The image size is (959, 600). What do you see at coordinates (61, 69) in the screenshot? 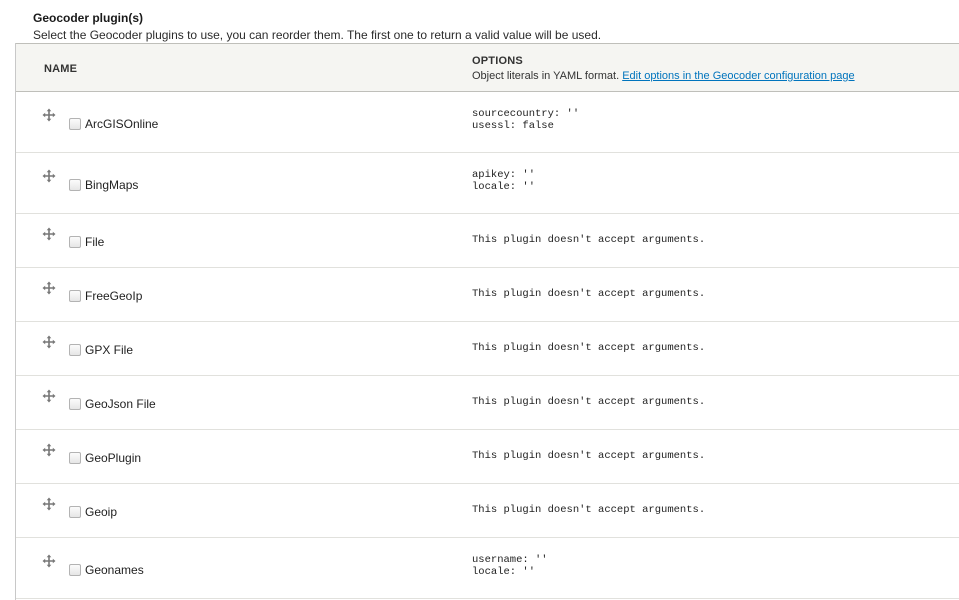
I see `column-header-name: NAME` at bounding box center [61, 69].